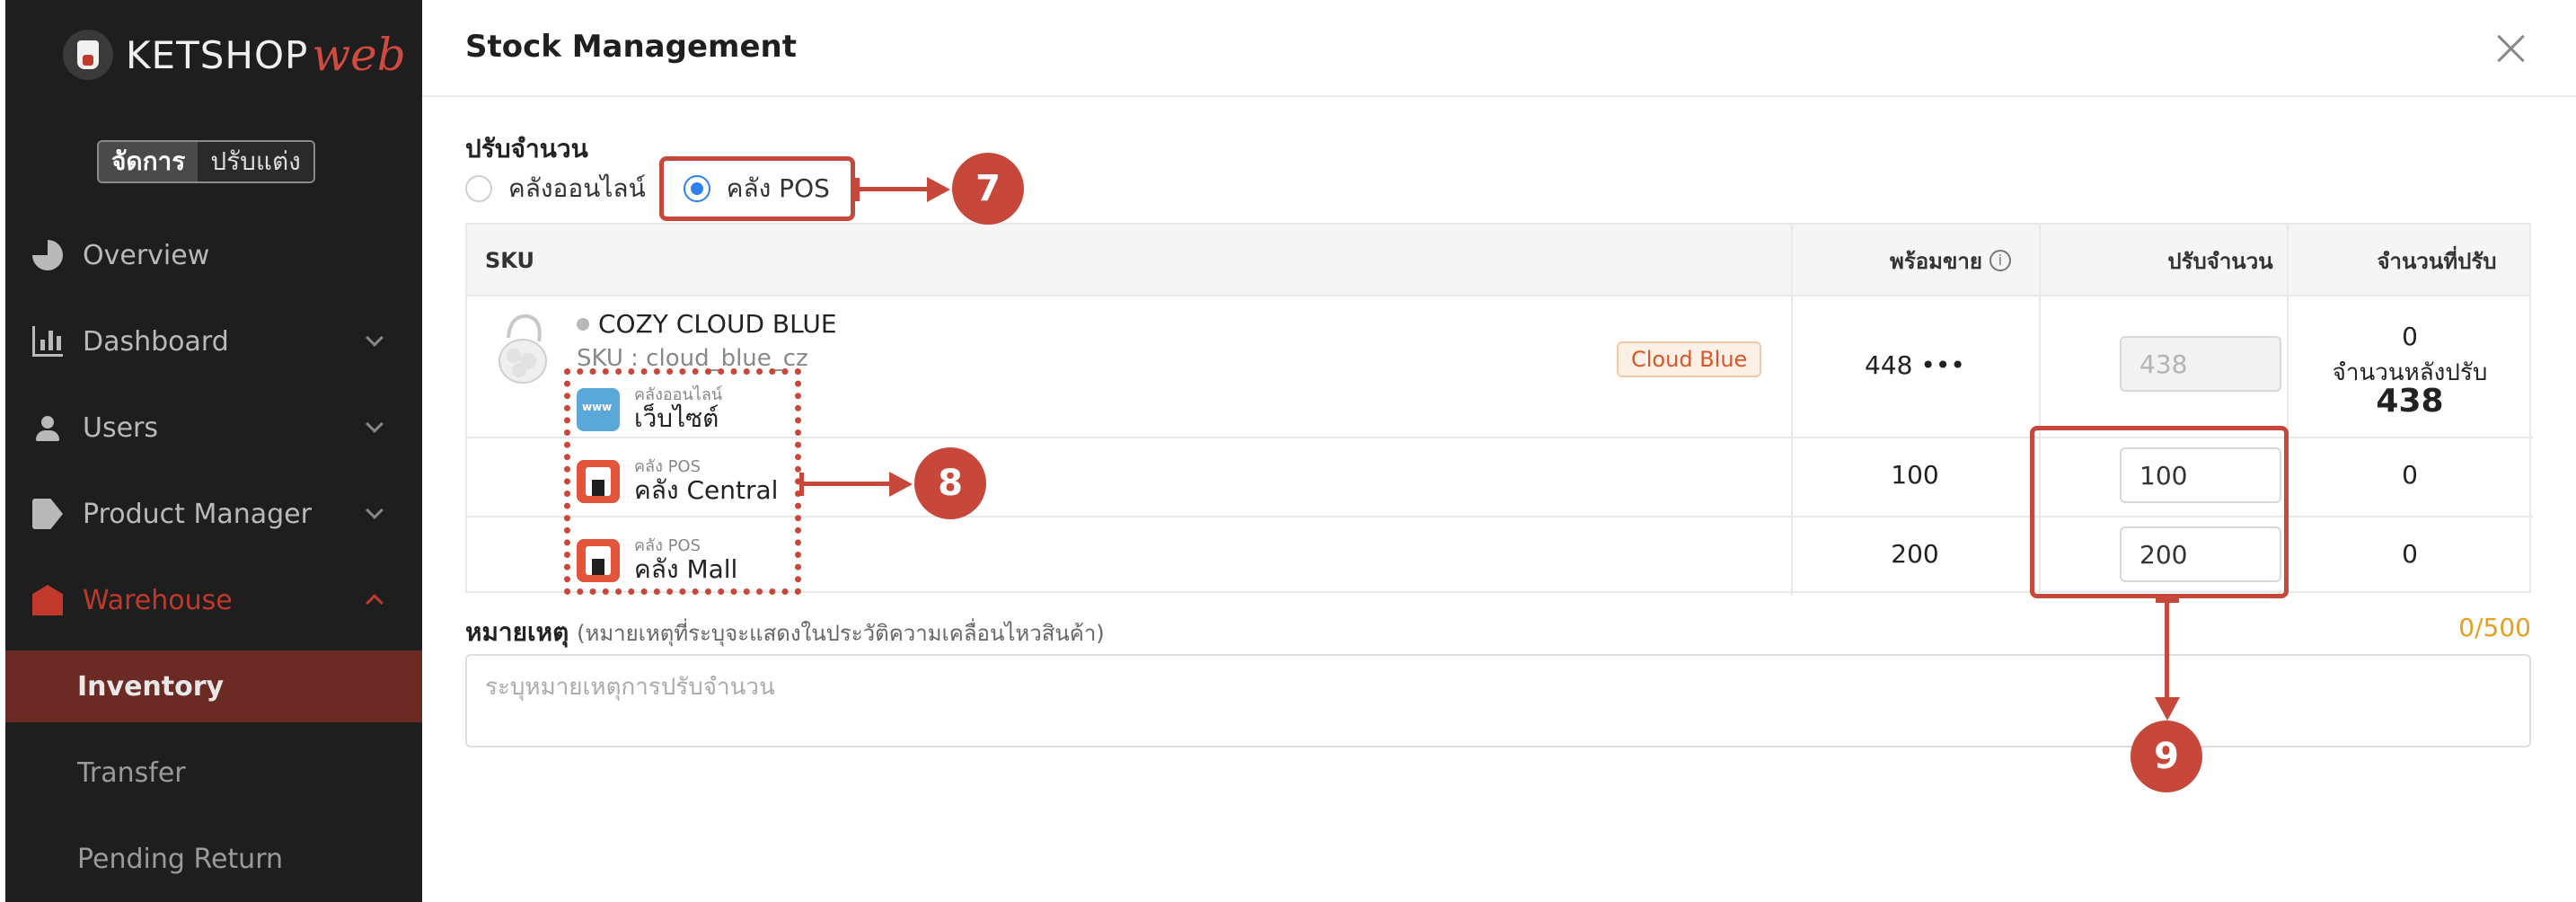  What do you see at coordinates (121, 427) in the screenshot?
I see `sidebar-item-label: Users` at bounding box center [121, 427].